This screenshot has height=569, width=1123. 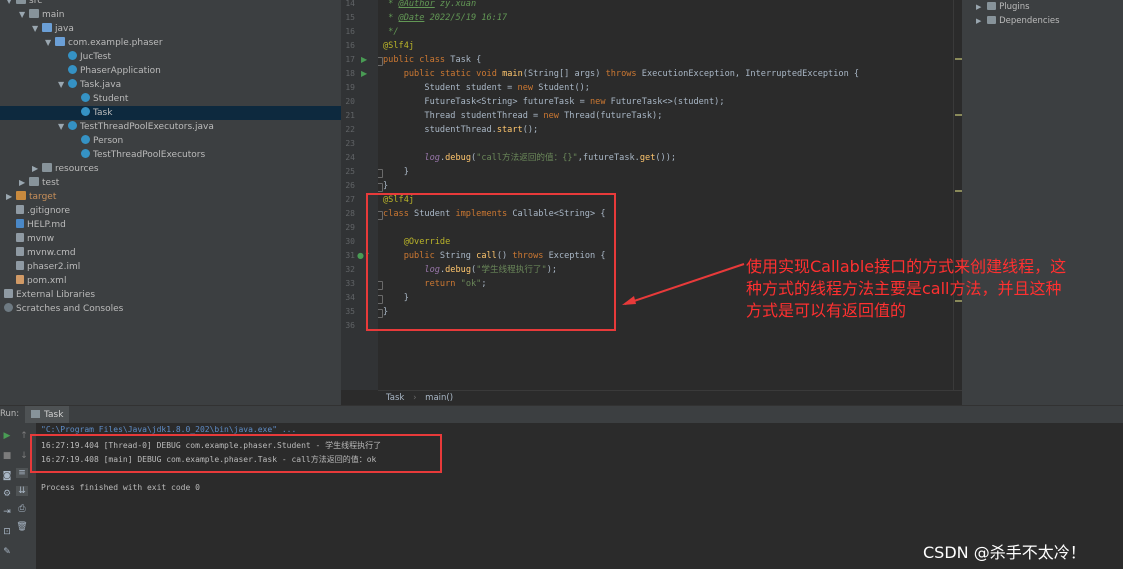 I want to click on exit-icon: ⇥, so click(x=7, y=512).